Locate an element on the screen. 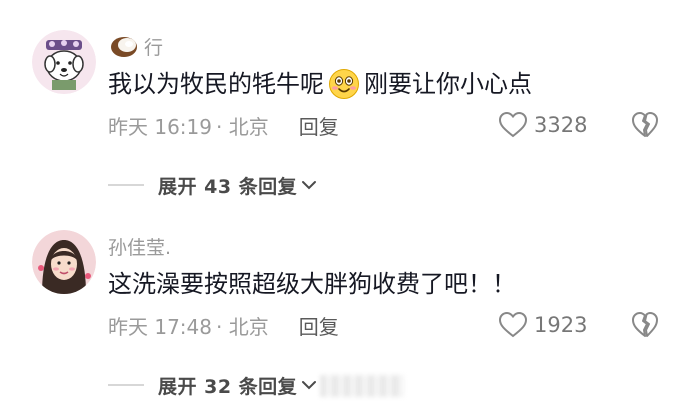  username-row: 行 is located at coordinates (135, 46).